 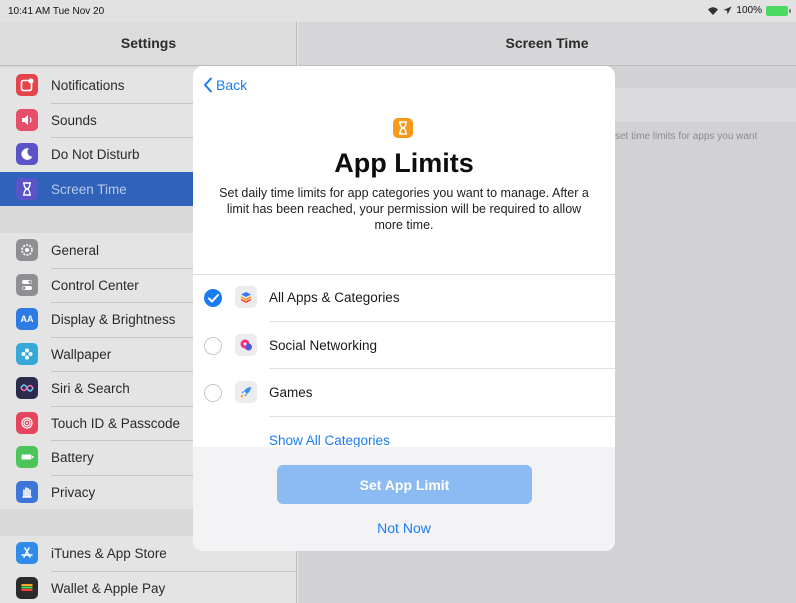 I want to click on not-now-button: Not Now, so click(x=404, y=528).